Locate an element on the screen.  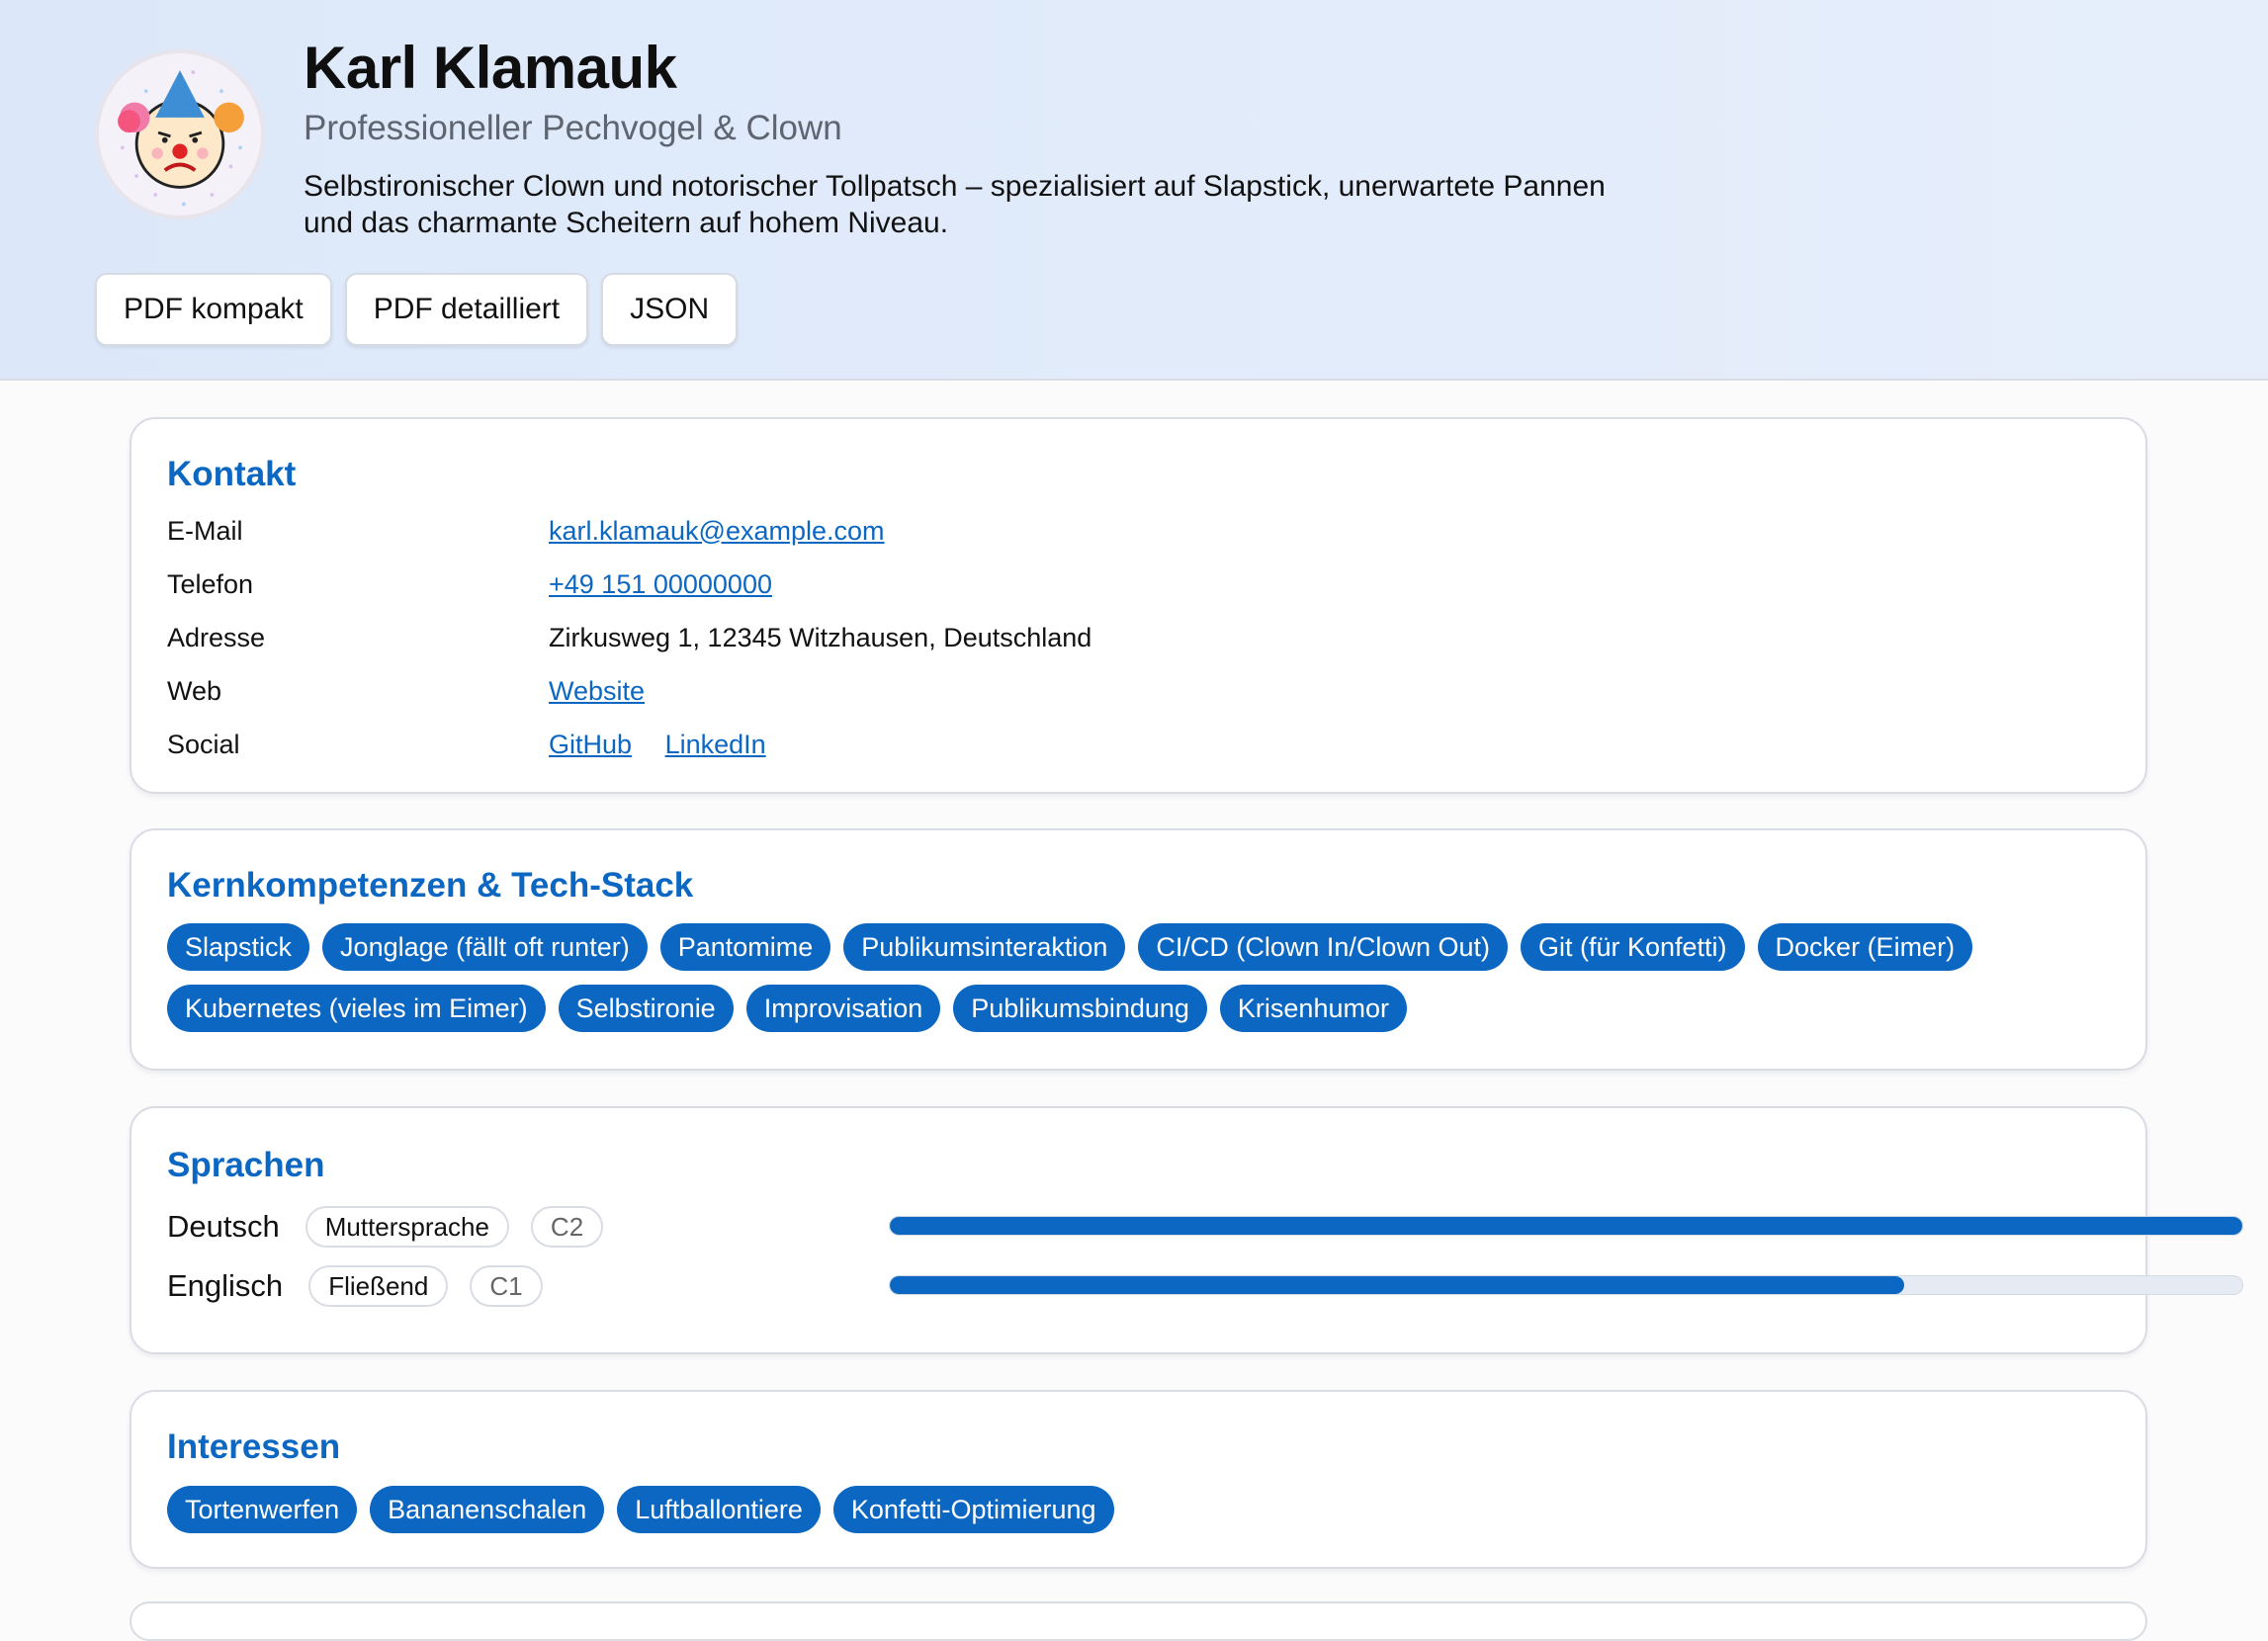
language-level-pill: Fließend is located at coordinates (379, 1286).